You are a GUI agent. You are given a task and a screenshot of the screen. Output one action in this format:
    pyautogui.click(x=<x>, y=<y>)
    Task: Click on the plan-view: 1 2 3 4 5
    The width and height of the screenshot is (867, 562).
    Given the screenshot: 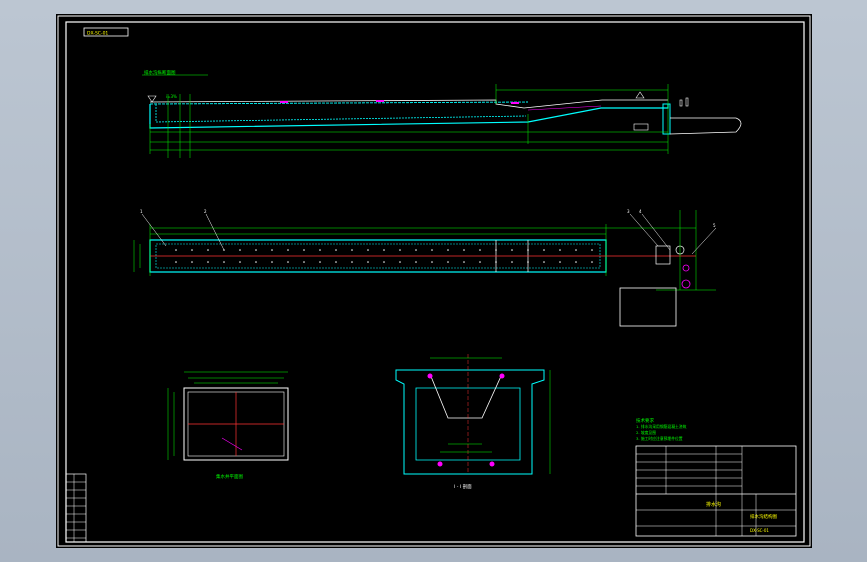 What is the action you would take?
    pyautogui.click(x=425, y=268)
    